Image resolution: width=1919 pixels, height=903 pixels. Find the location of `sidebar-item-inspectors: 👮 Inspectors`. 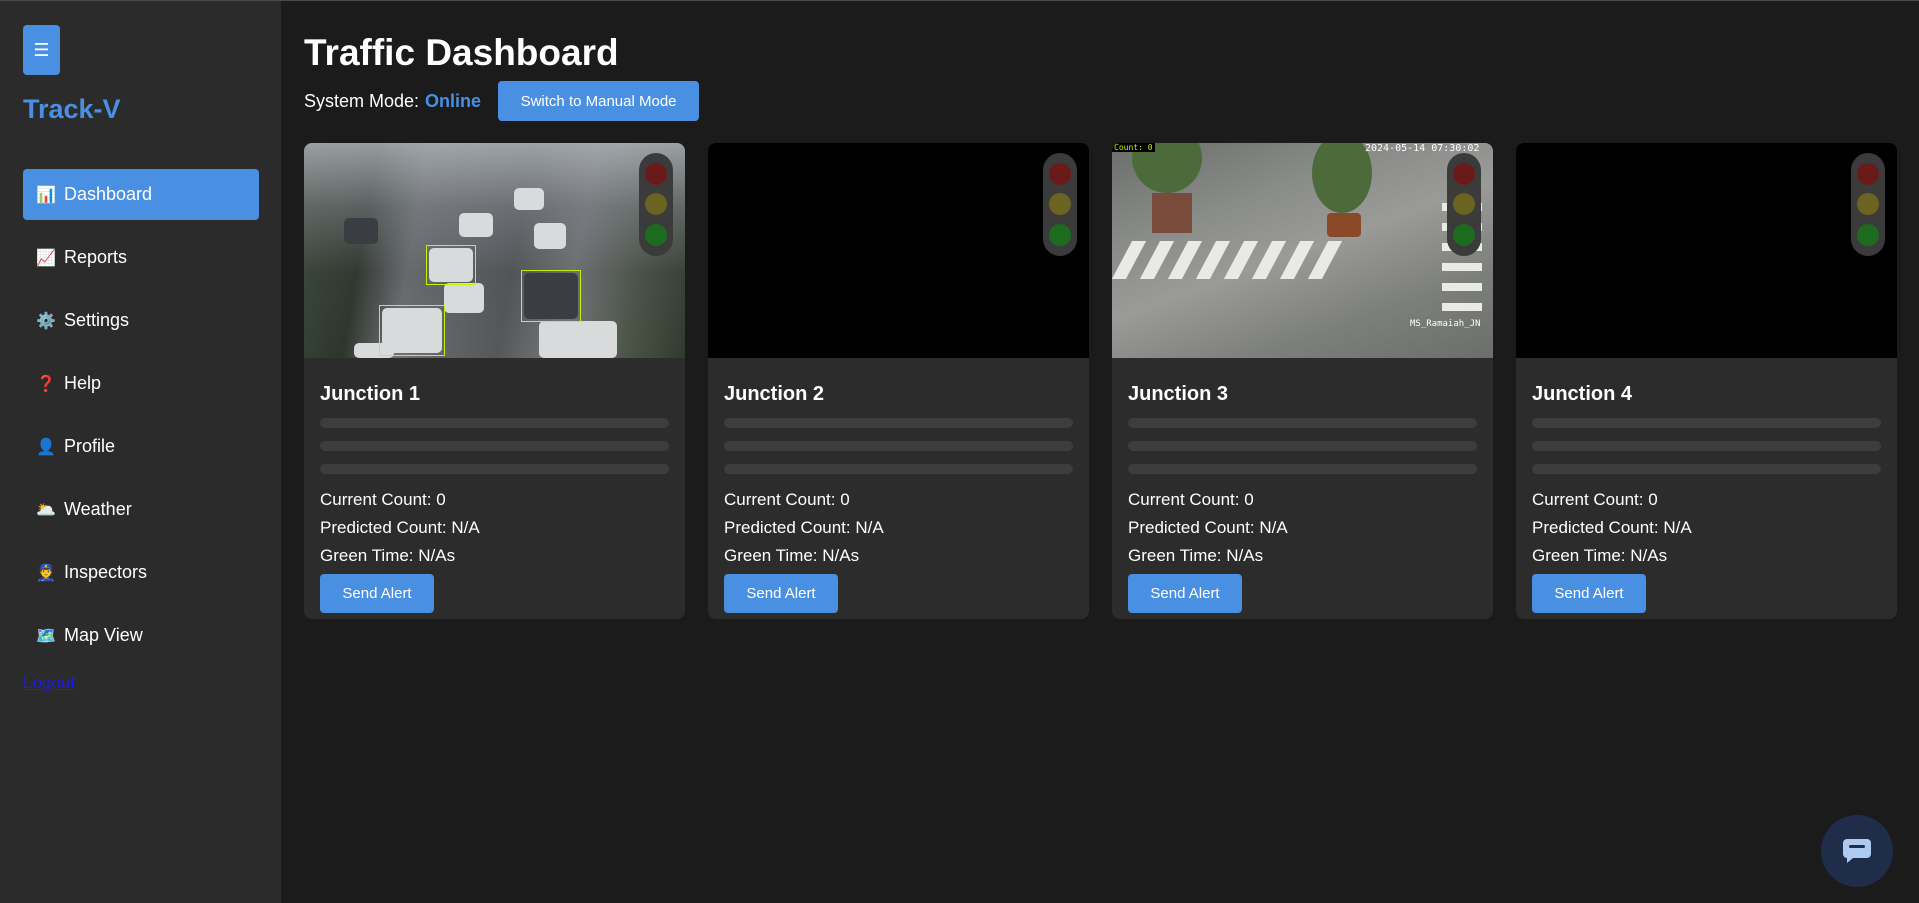

sidebar-item-inspectors: 👮 Inspectors is located at coordinates (141, 572).